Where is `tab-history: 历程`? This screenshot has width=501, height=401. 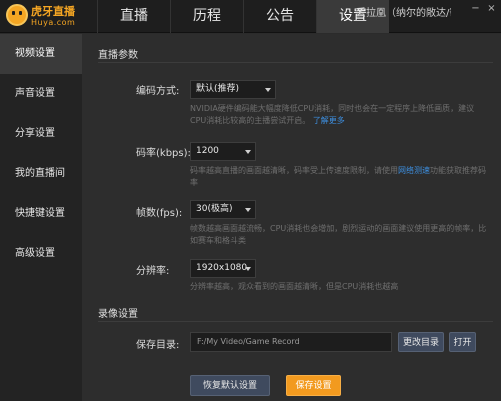 tab-history: 历程 is located at coordinates (206, 16).